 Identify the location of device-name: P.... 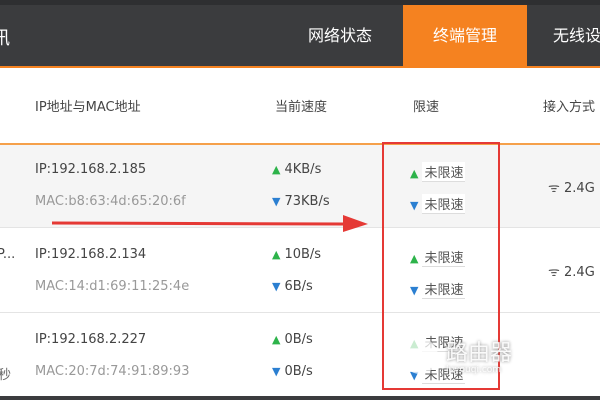
(8, 254).